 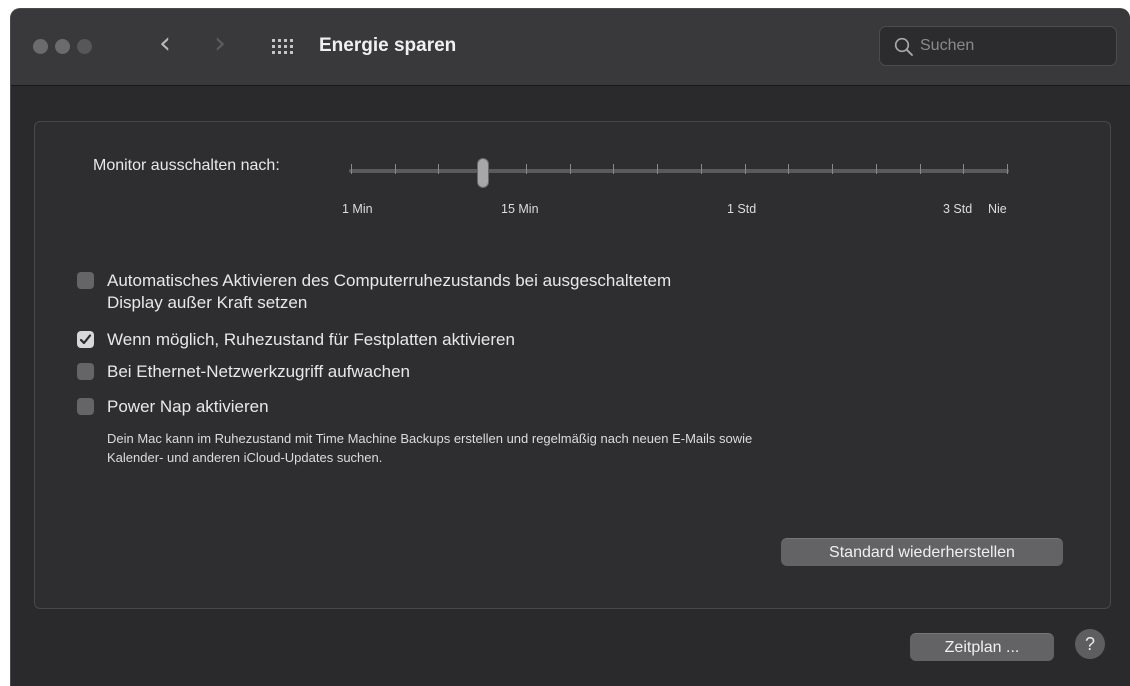 What do you see at coordinates (282, 47) in the screenshot?
I see `grid-icon` at bounding box center [282, 47].